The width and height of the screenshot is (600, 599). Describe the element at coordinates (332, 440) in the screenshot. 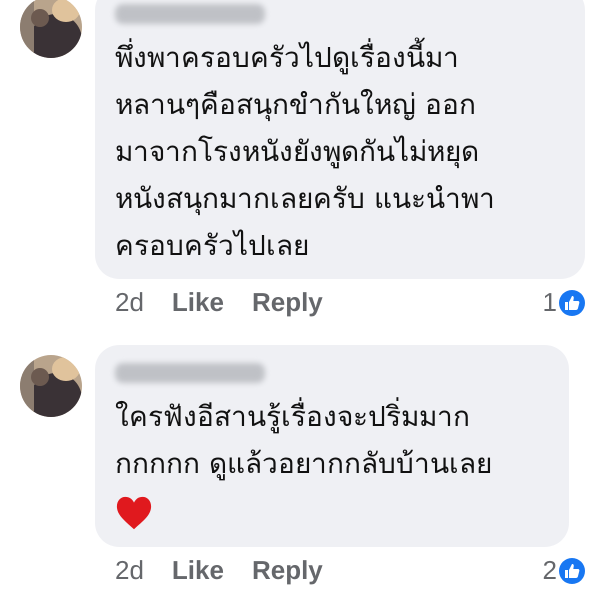

I see `comment-text: ใครฟังอีสานรู้เรื่องจะปริ่มมาก กกกกก ดูแล้วอยากกลับบ้านเลย` at that location.